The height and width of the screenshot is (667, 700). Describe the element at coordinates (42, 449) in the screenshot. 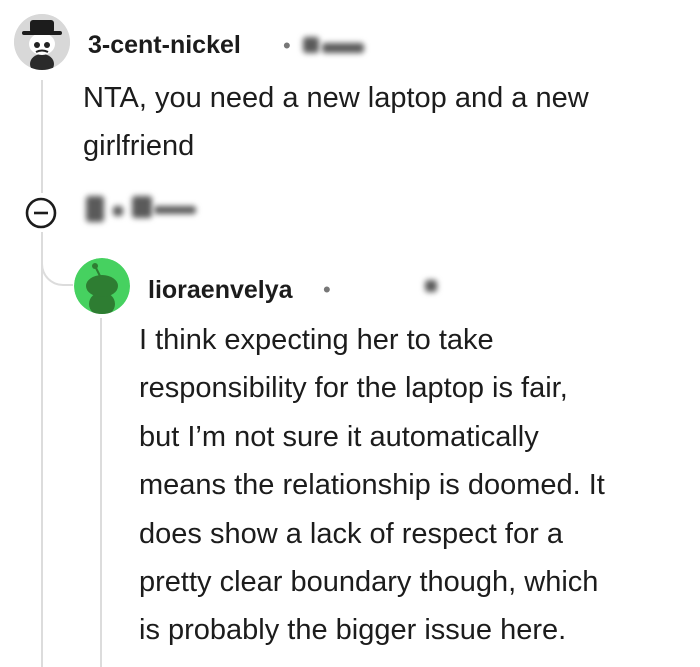

I see `thread-line-parent-lower` at that location.